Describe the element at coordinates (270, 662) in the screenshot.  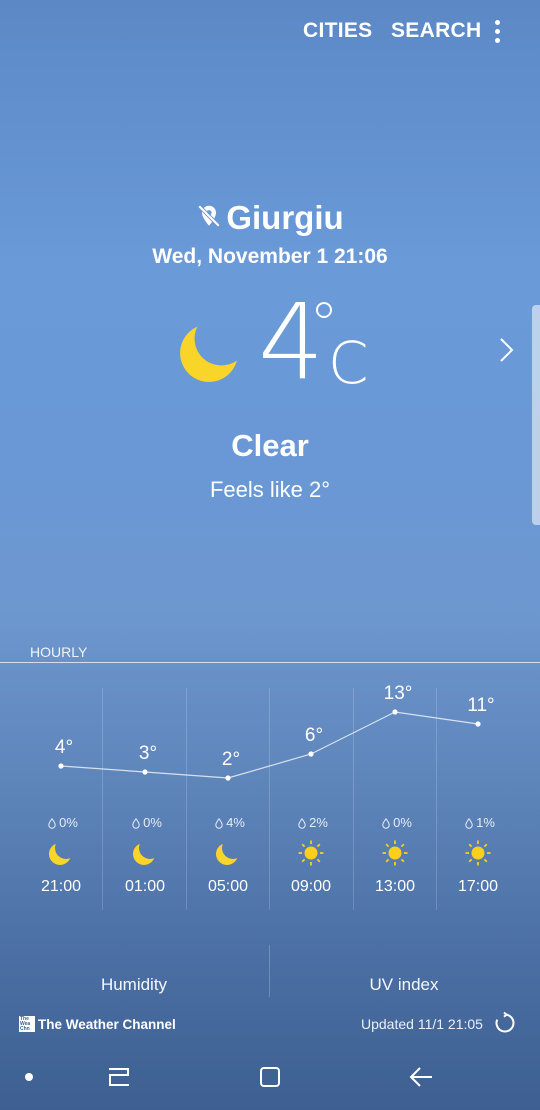
I see `hourly-divider` at that location.